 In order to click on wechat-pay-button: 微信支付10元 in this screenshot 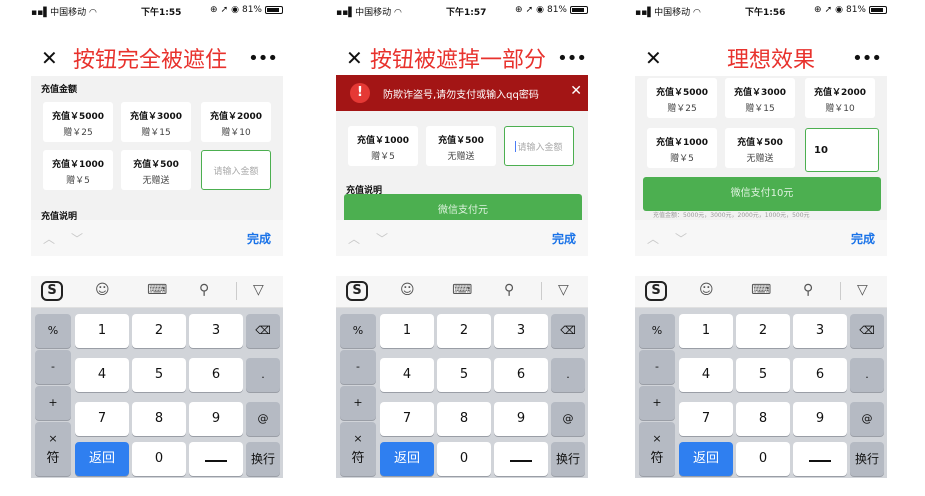, I will do `click(762, 194)`.